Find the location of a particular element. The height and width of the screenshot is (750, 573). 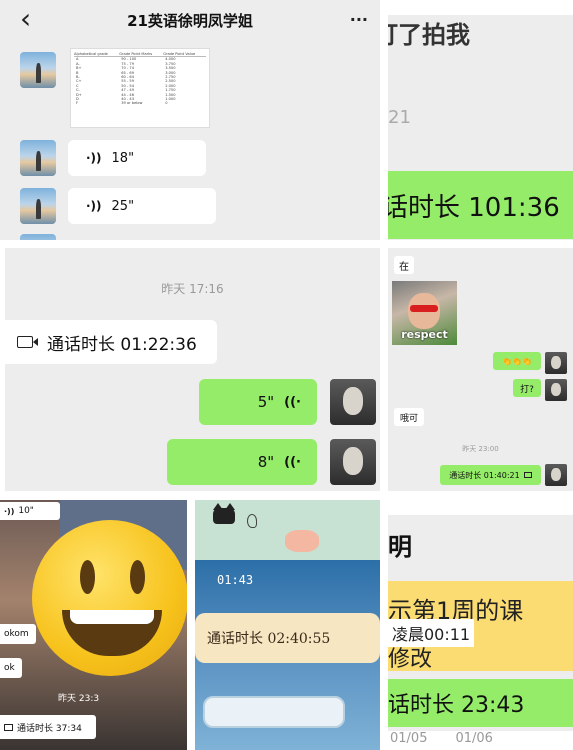

text-message: 在 is located at coordinates (404, 265).